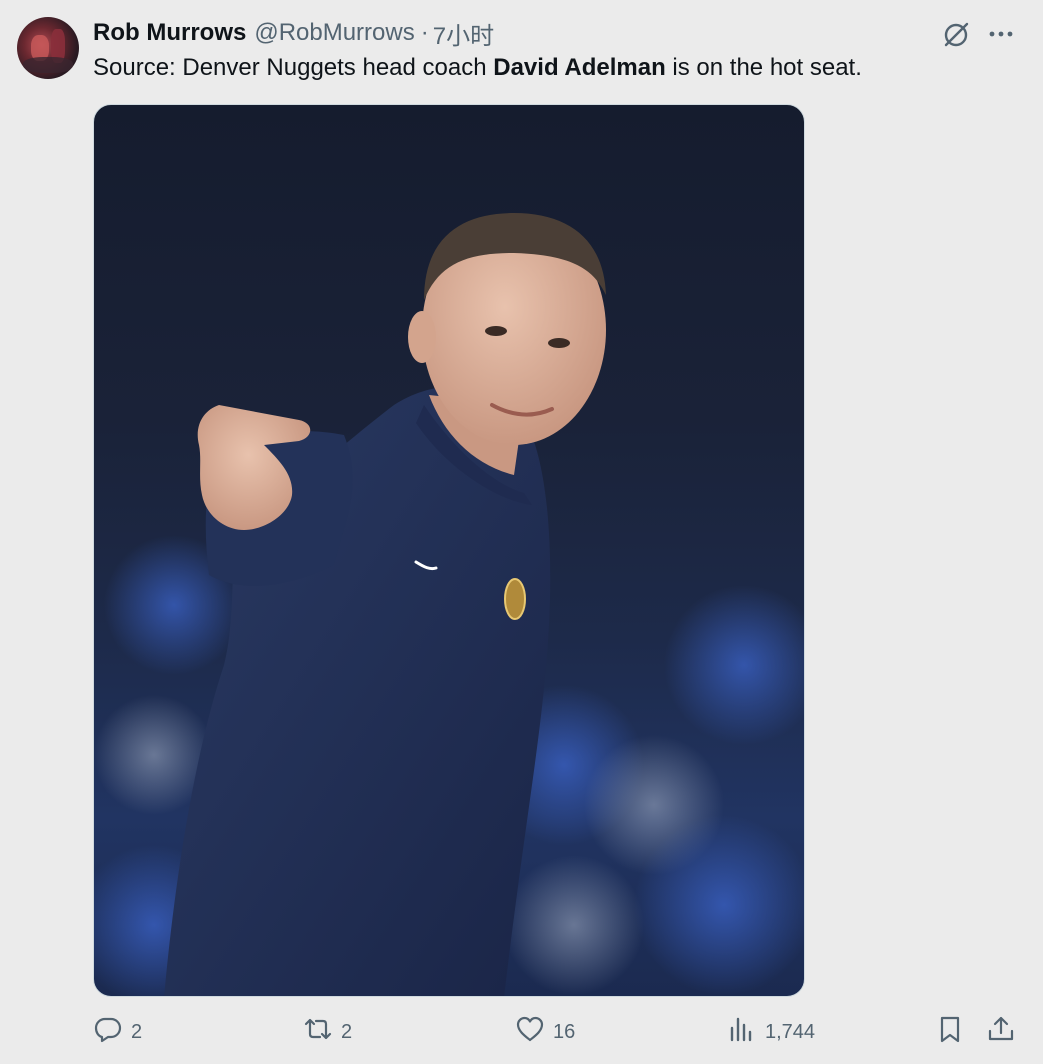  Describe the element at coordinates (956, 34) in the screenshot. I see `grok-icon` at that location.